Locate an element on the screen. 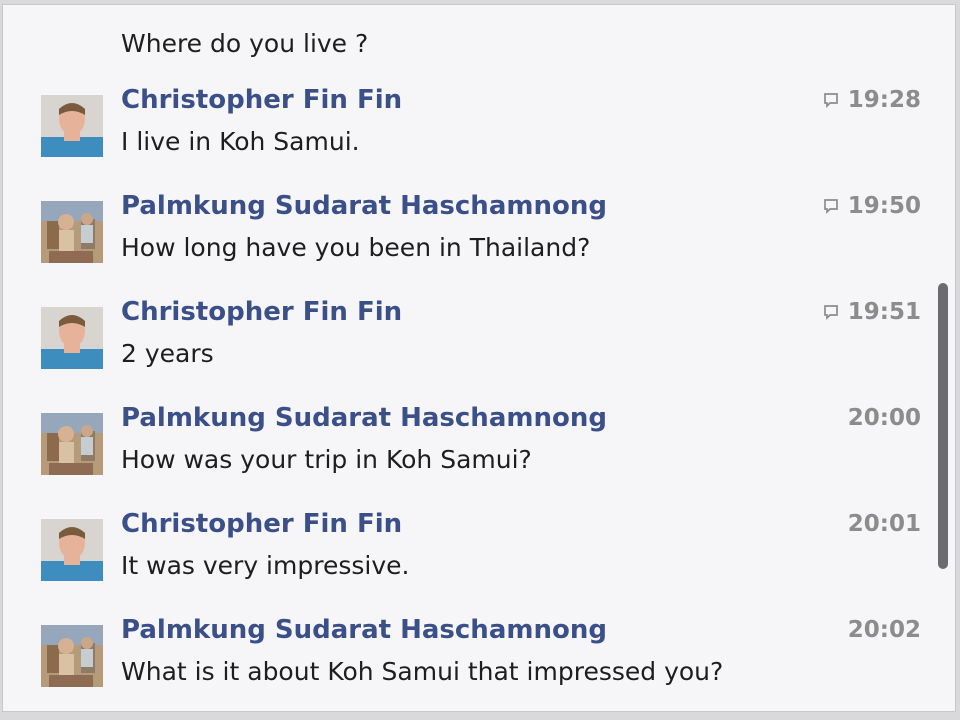 This screenshot has width=960, height=720. time-label: 20:00 is located at coordinates (884, 418).